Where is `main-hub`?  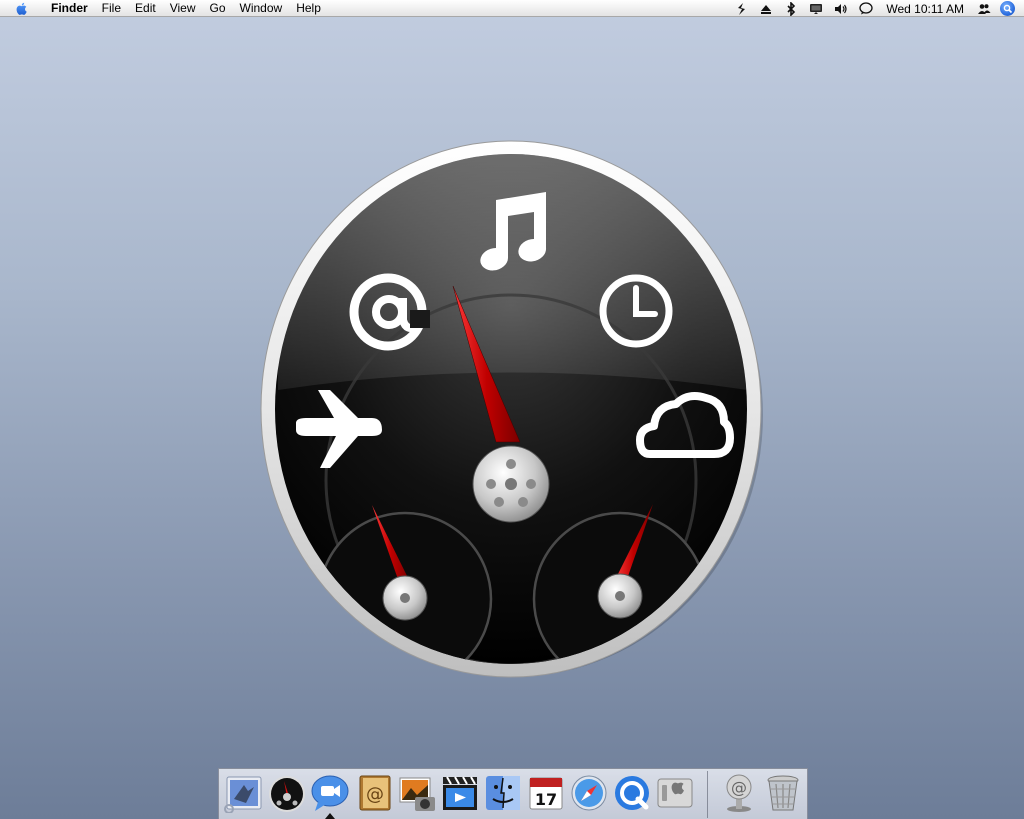 main-hub is located at coordinates (511, 484).